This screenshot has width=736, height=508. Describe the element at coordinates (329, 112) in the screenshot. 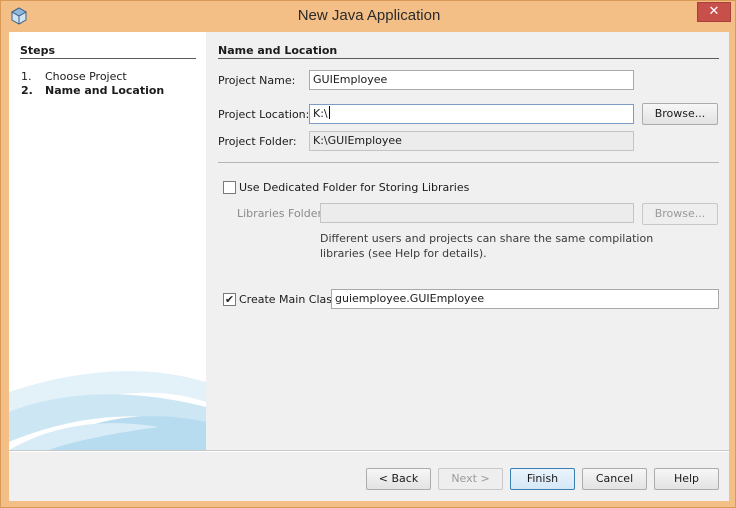

I see `text-caret` at that location.